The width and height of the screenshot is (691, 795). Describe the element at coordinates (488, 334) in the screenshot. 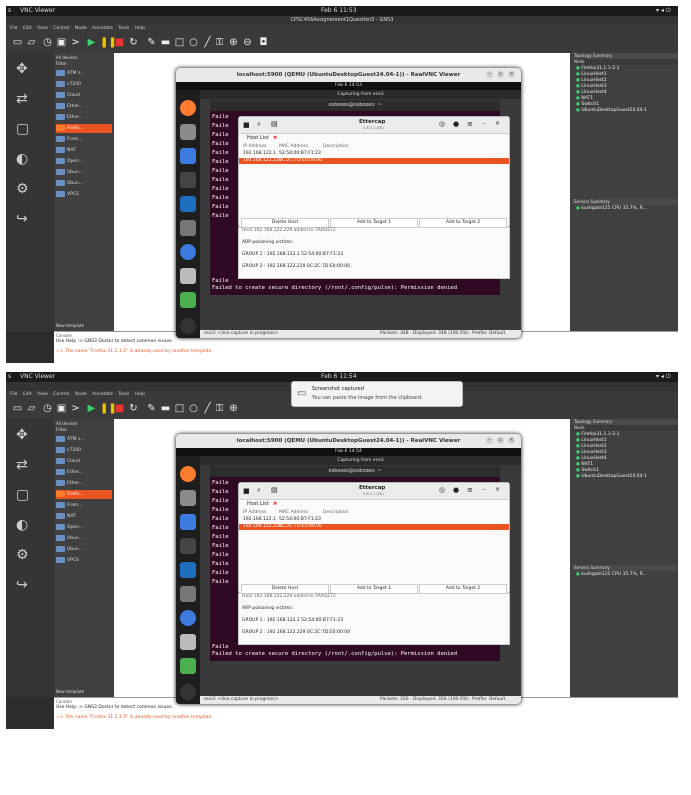

I see `profile-label: Profile: Default` at that location.